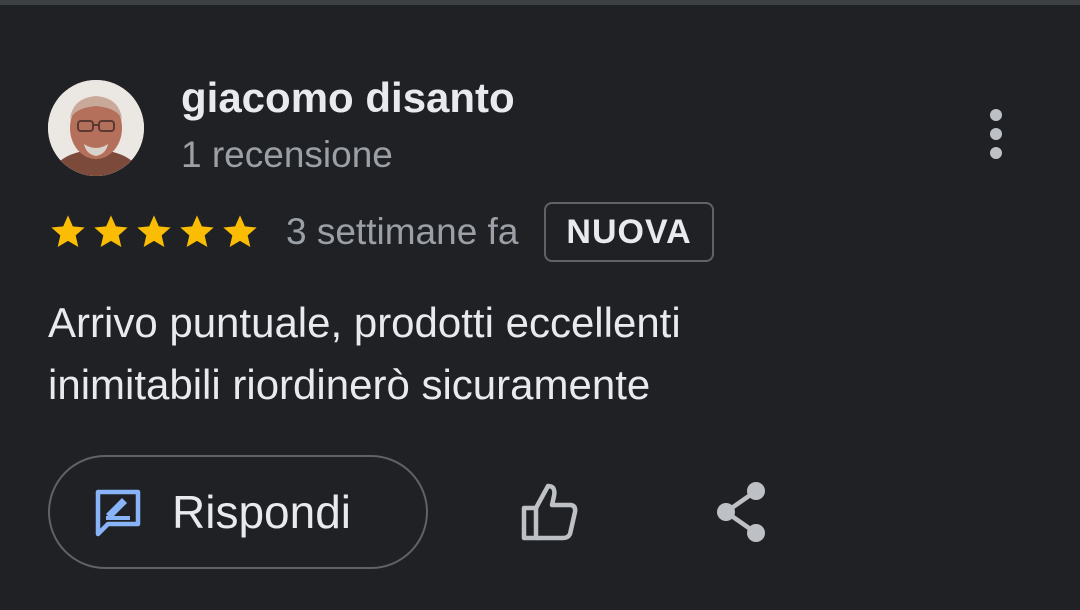  I want to click on avatar-portrait, so click(96, 128).